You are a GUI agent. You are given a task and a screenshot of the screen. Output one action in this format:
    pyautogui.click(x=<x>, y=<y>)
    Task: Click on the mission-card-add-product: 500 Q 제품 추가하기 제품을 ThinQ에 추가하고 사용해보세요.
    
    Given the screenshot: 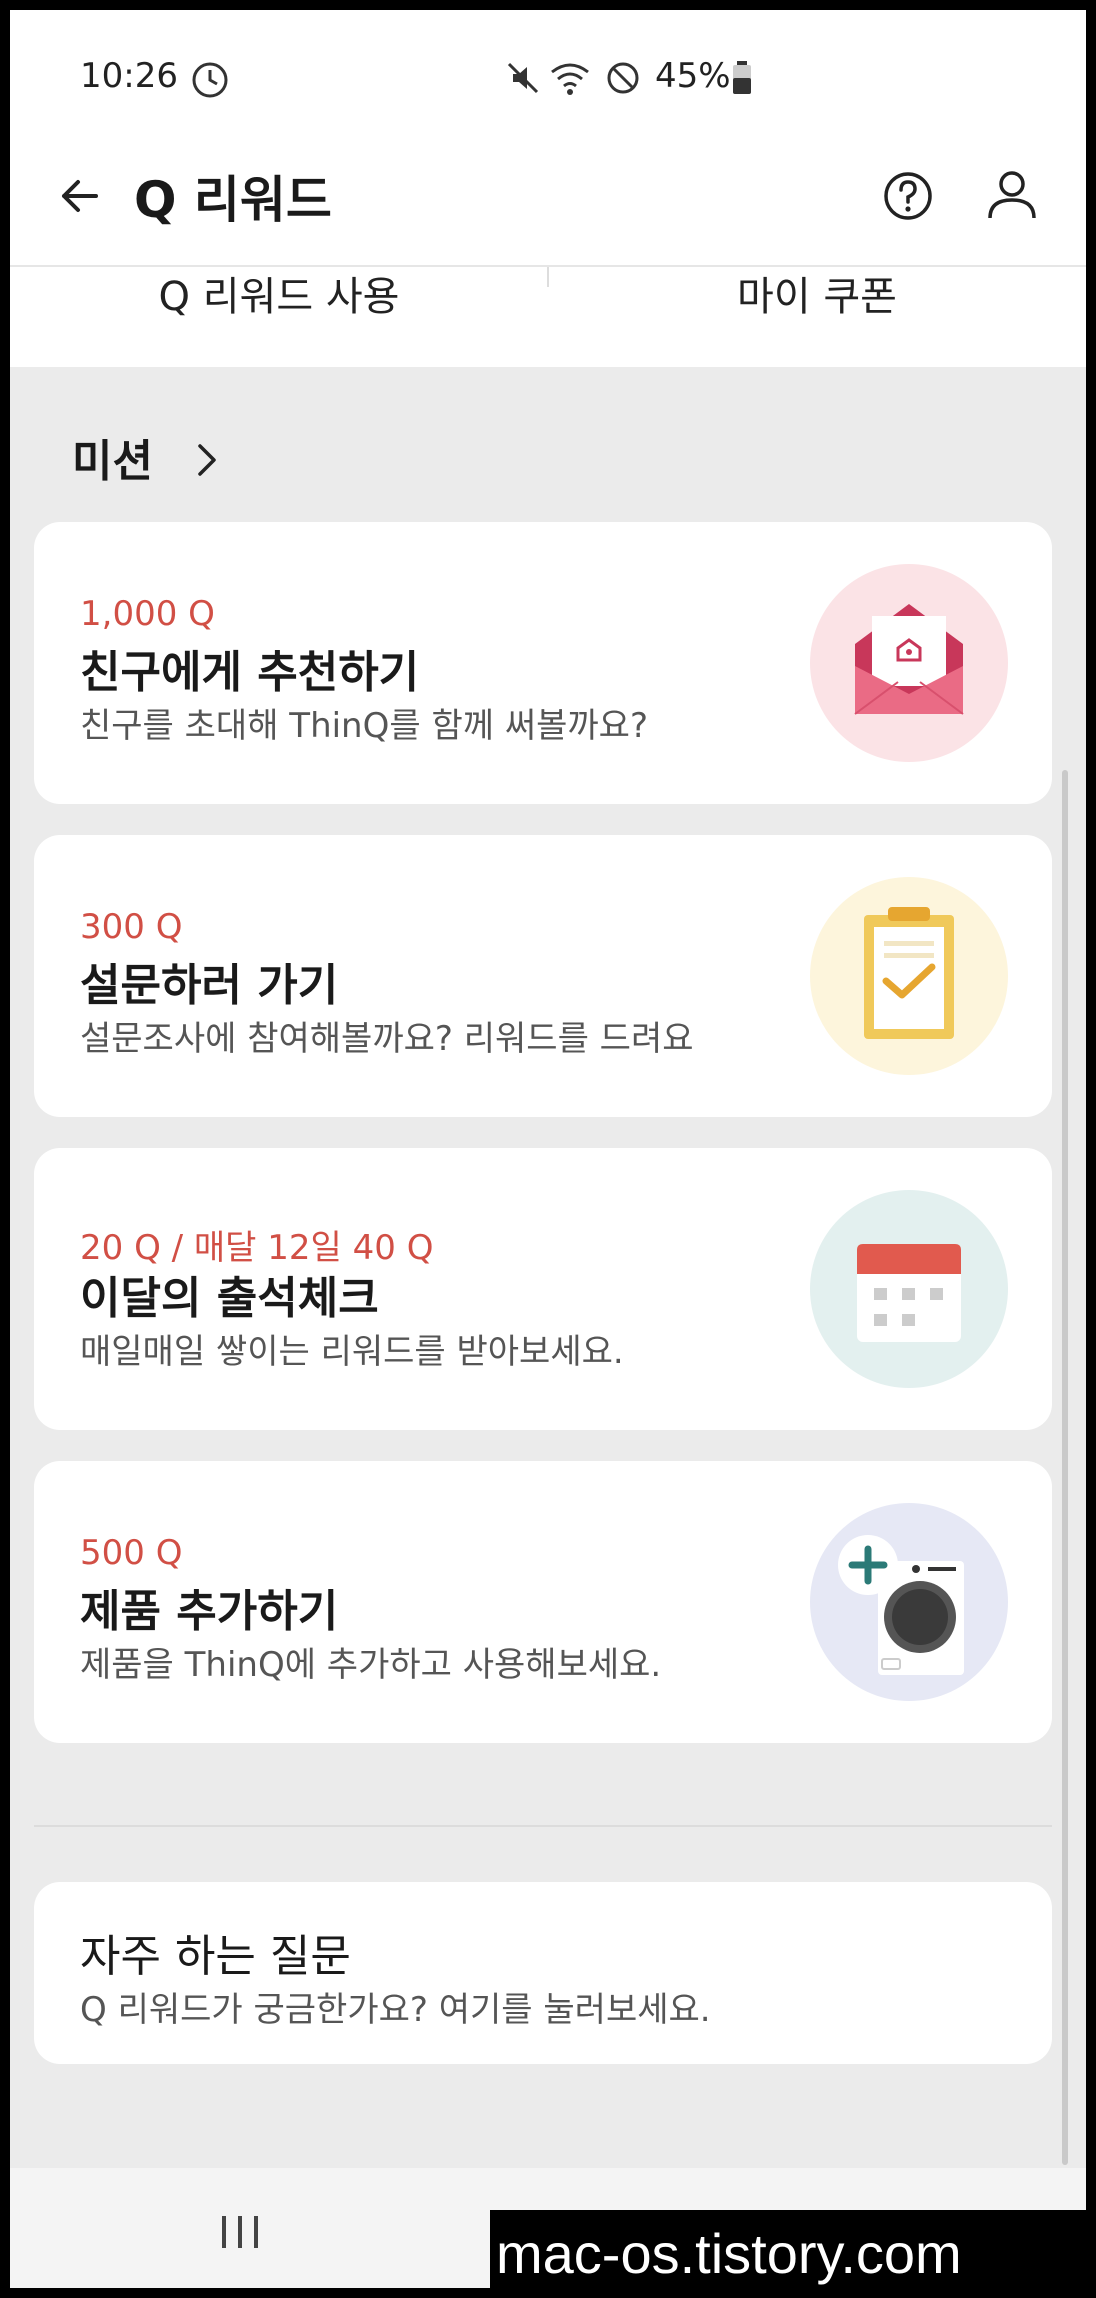 What is the action you would take?
    pyautogui.click(x=543, y=1602)
    